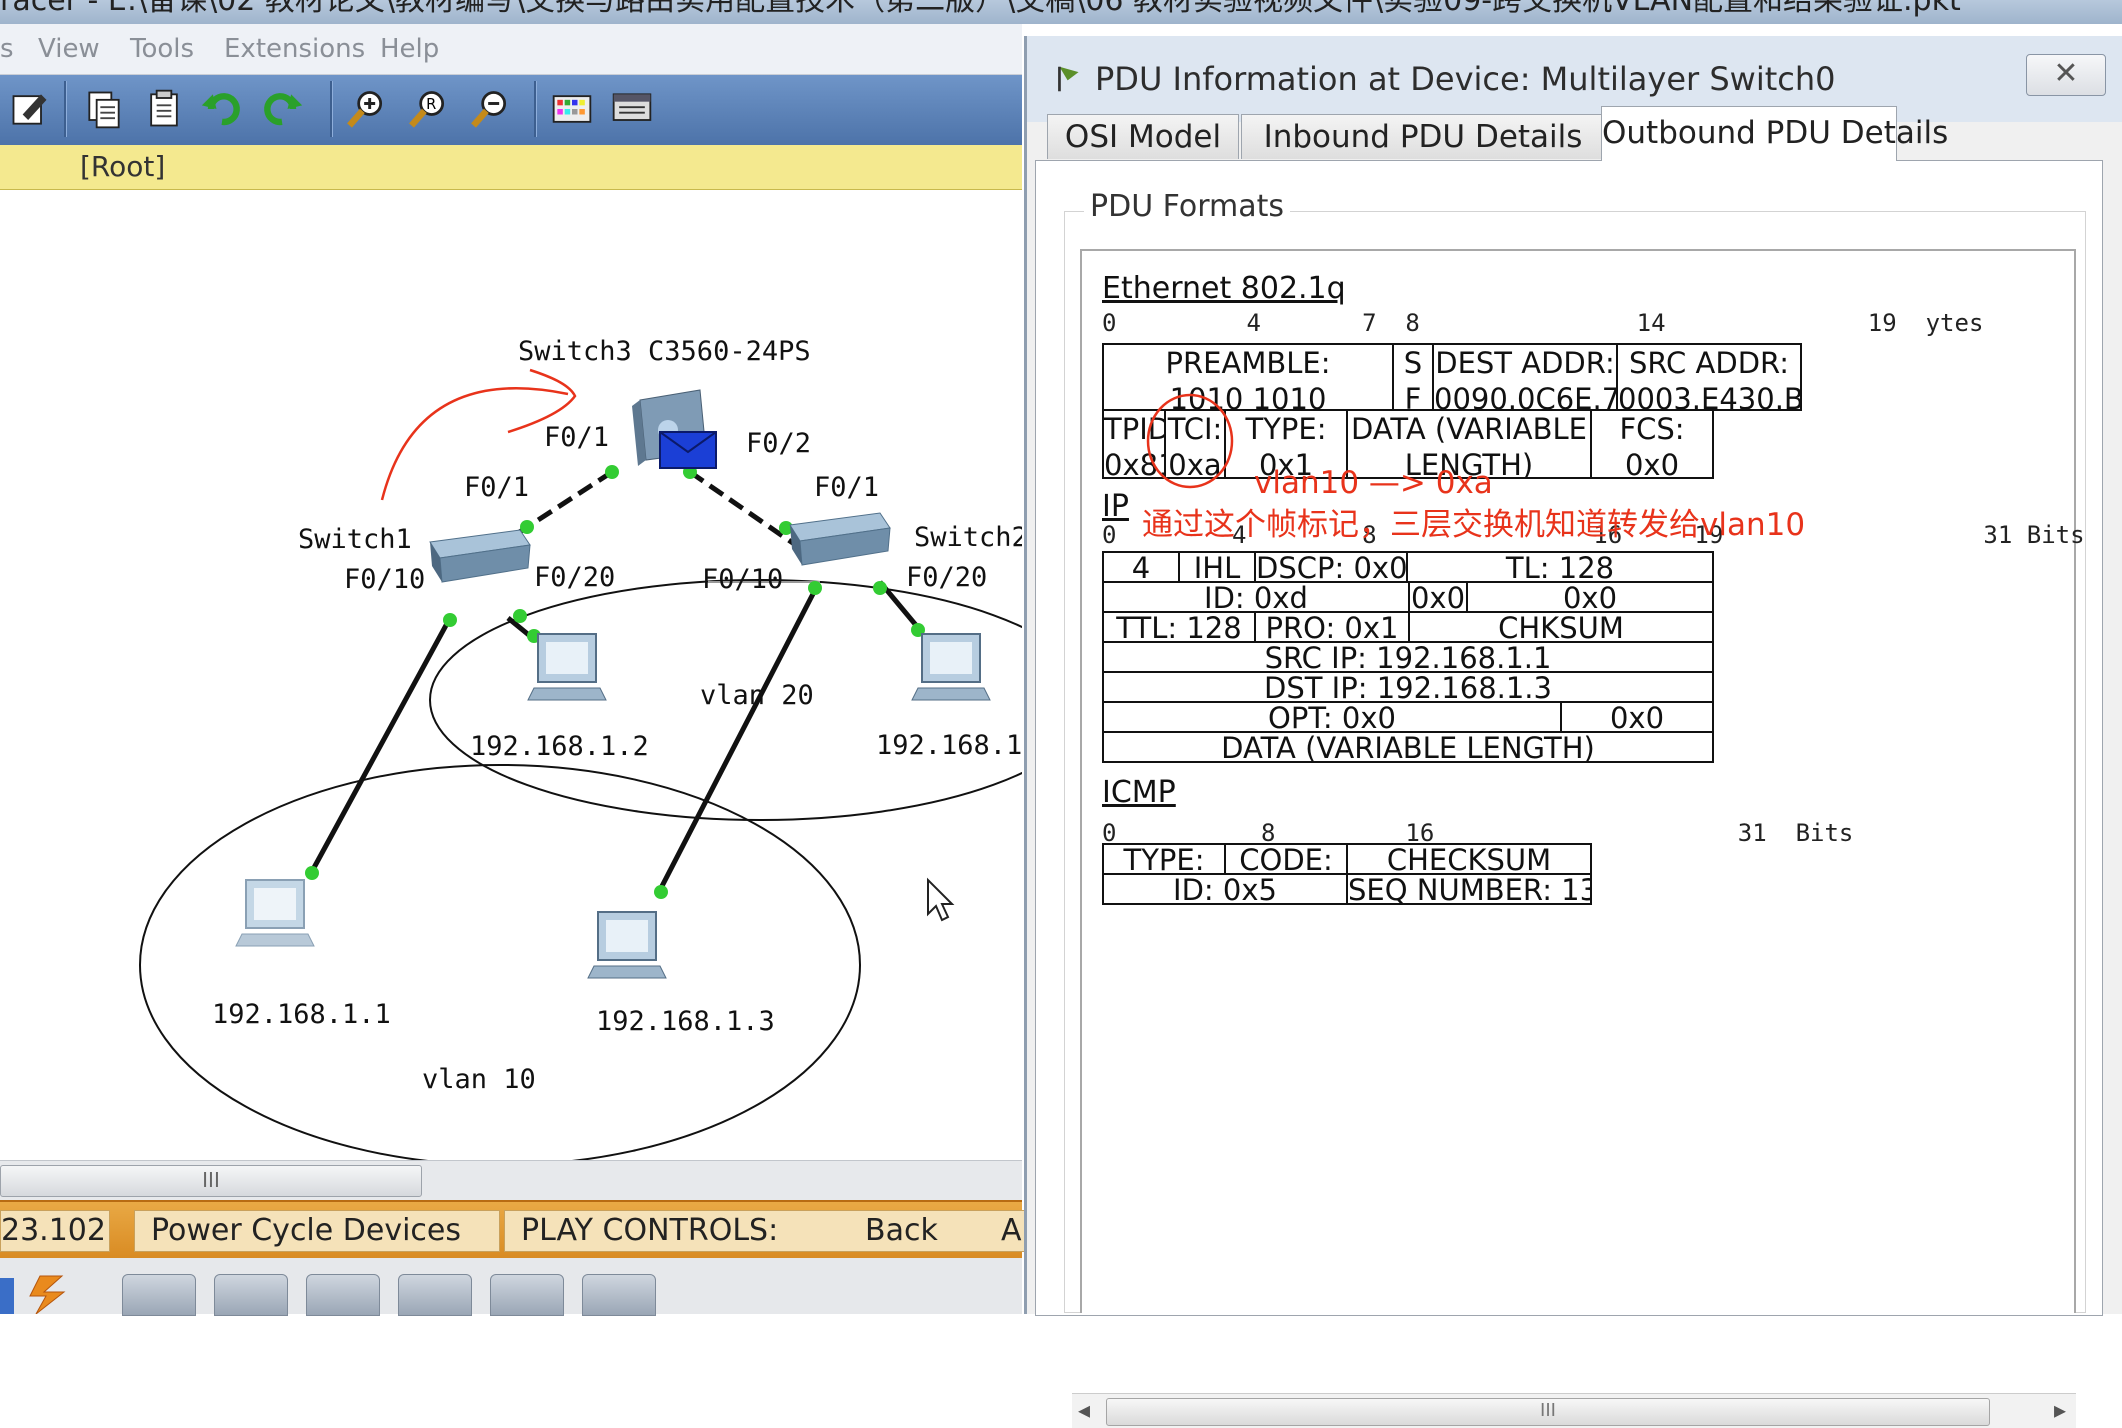 This screenshot has height=1428, width=2122. What do you see at coordinates (282, 109) in the screenshot?
I see `redo-button` at bounding box center [282, 109].